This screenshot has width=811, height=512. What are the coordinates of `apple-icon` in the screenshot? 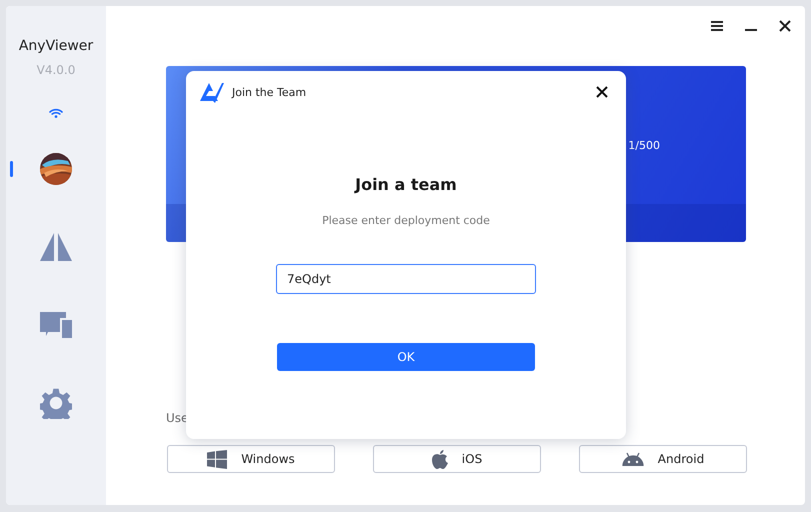 It's located at (440, 459).